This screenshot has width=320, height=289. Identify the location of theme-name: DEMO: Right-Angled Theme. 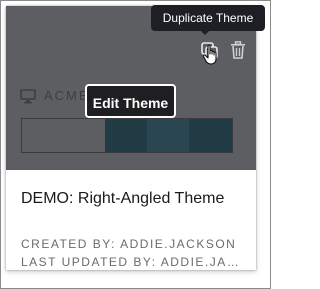
(123, 198).